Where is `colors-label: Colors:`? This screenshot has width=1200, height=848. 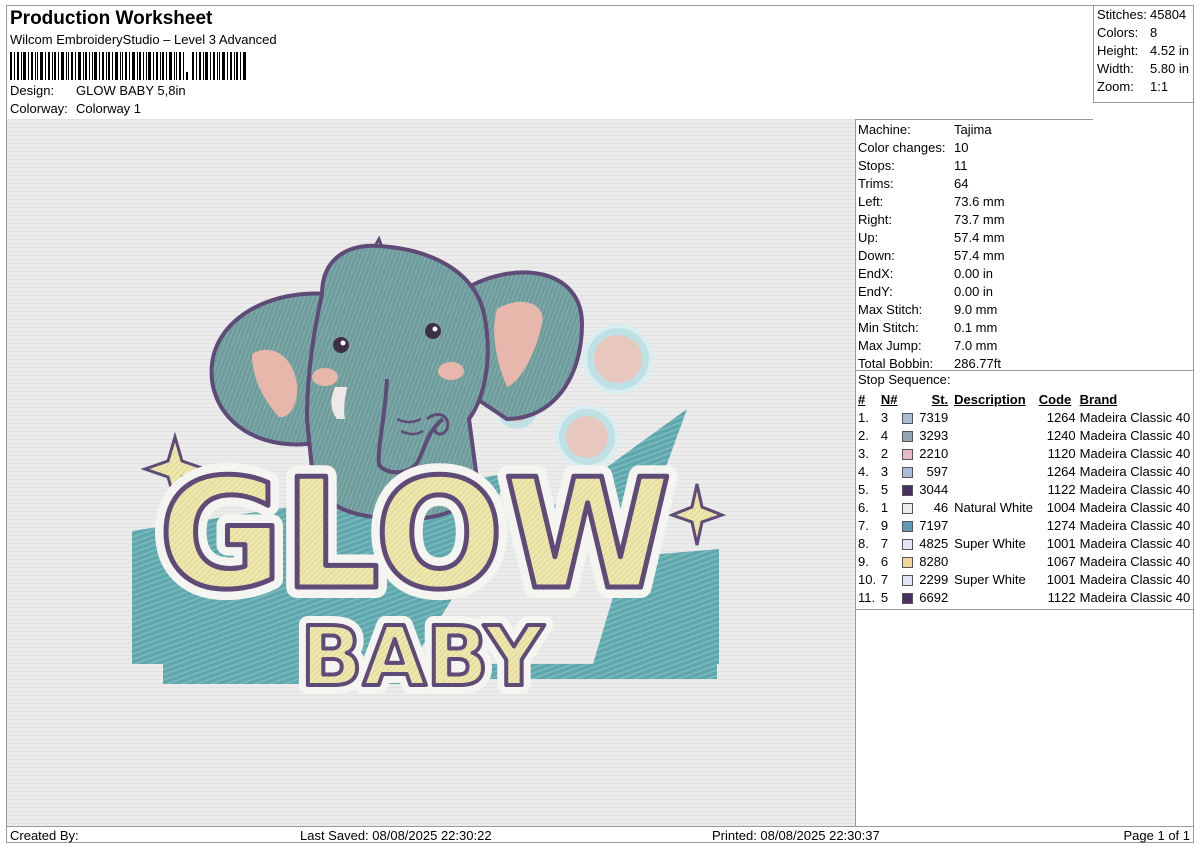 colors-label: Colors: is located at coordinates (1118, 32).